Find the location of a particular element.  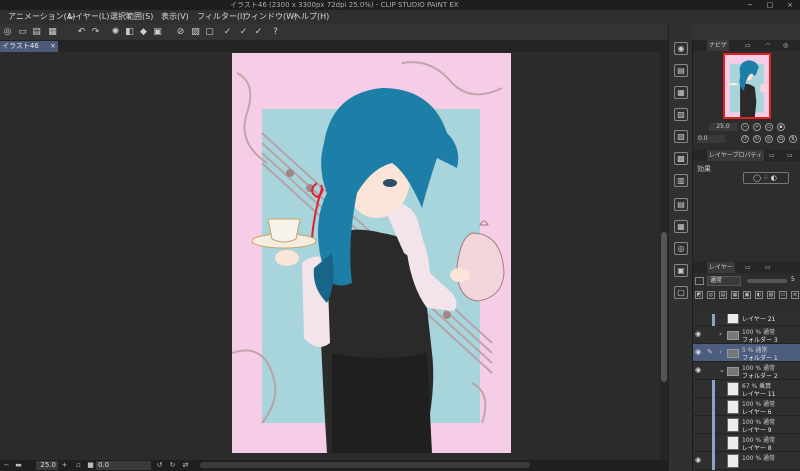

layer-row: ◉ › 100 % 通常 フォルダー 3 is located at coordinates (746, 335).